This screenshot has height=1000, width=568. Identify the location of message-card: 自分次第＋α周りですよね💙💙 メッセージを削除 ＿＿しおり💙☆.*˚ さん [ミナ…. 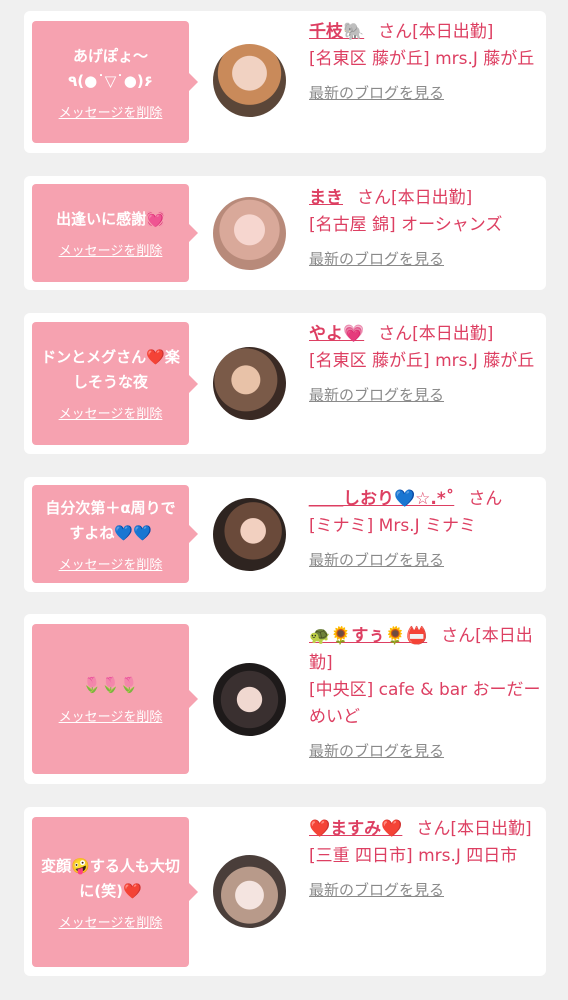
(285, 534).